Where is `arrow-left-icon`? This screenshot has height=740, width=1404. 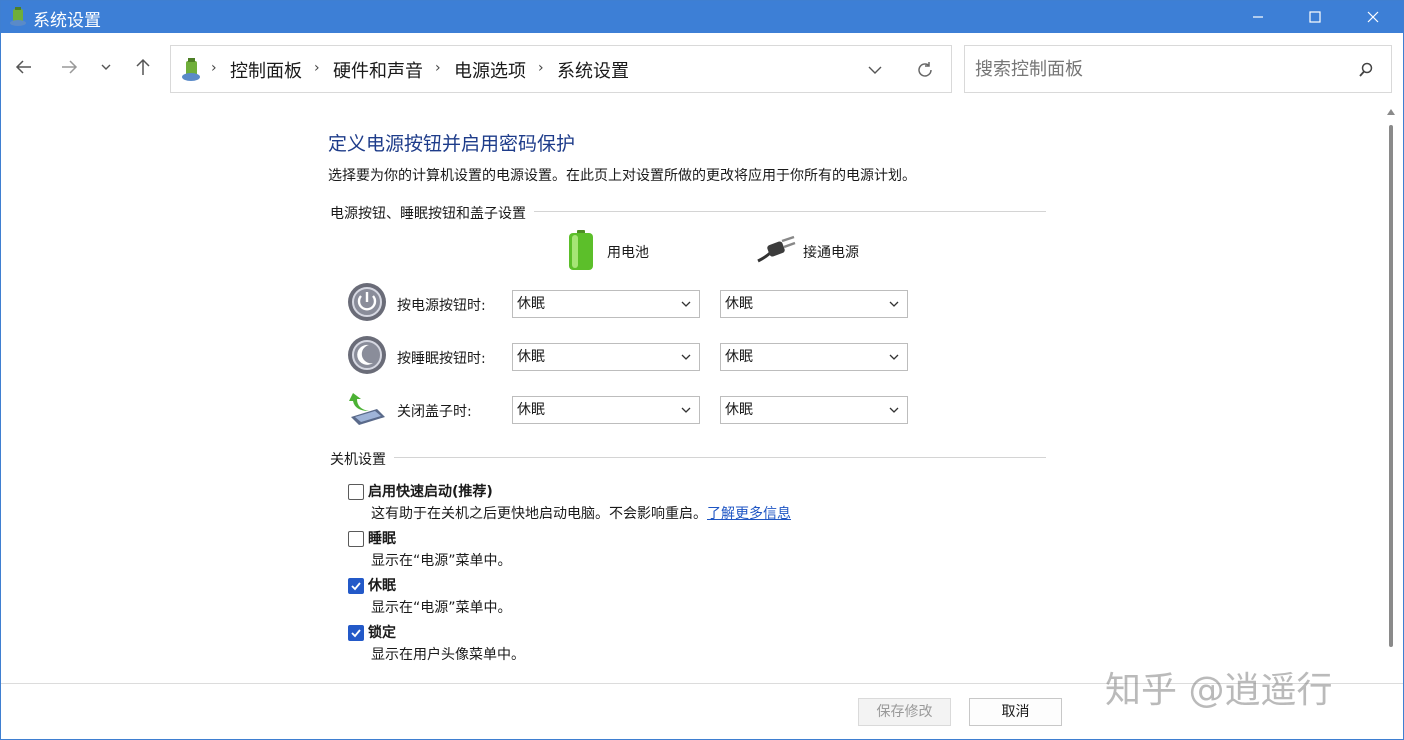
arrow-left-icon is located at coordinates (23, 67).